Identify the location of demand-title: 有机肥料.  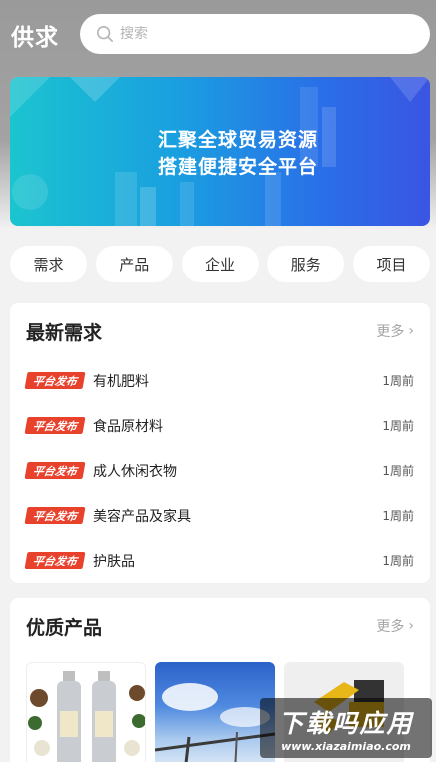
(121, 381).